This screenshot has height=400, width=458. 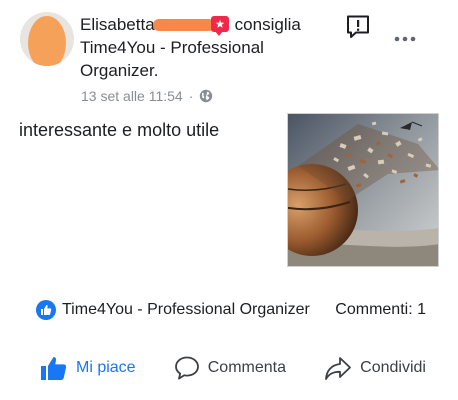 I want to click on recommended-page-link: Time4You - Professional Organizer., so click(x=172, y=59).